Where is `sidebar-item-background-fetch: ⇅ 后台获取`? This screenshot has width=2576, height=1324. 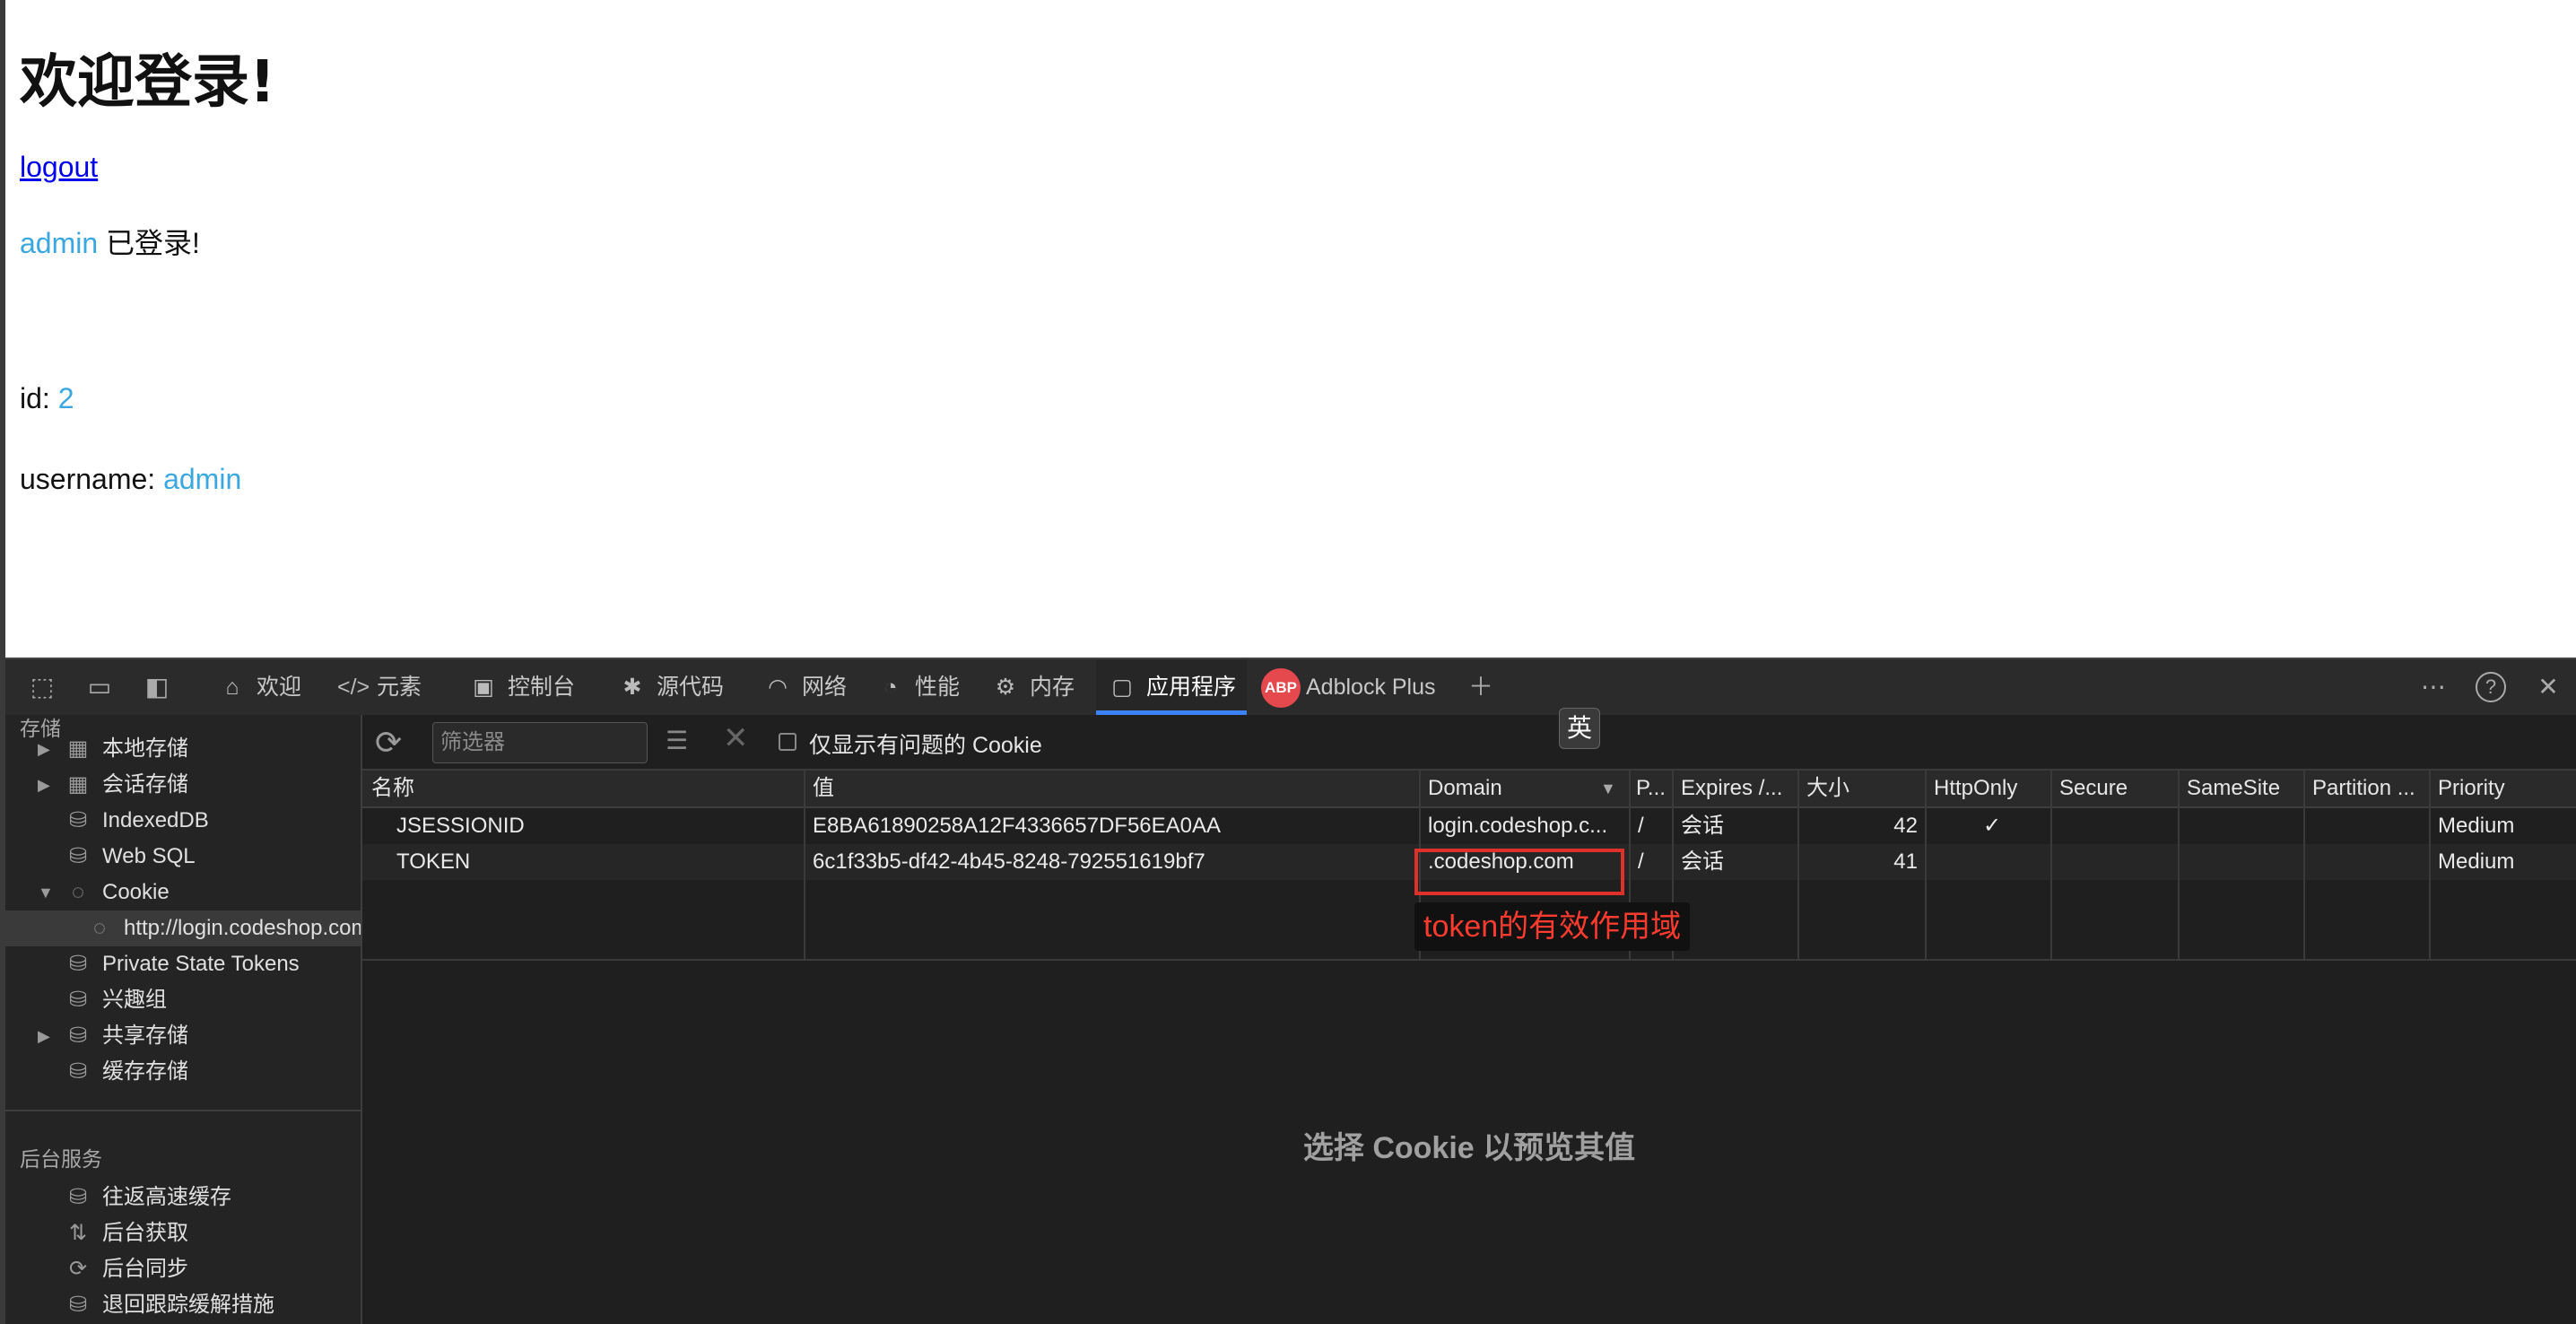
sidebar-item-background-fetch: ⇅ 后台获取 is located at coordinates (183, 1233).